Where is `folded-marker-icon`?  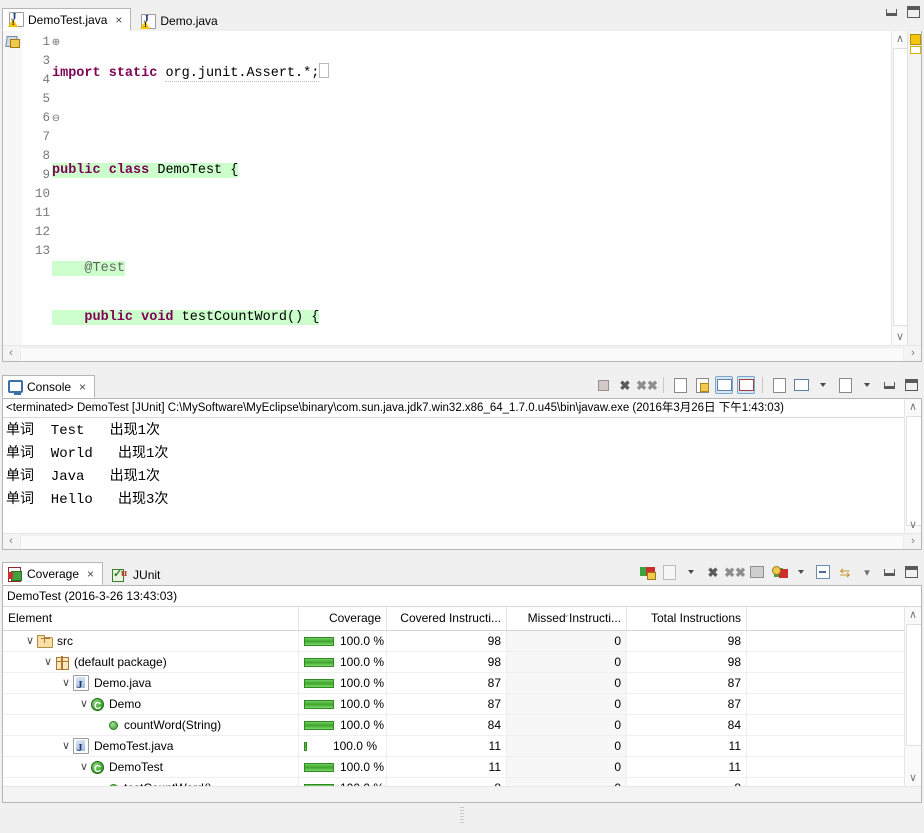 folded-marker-icon is located at coordinates (915, 50).